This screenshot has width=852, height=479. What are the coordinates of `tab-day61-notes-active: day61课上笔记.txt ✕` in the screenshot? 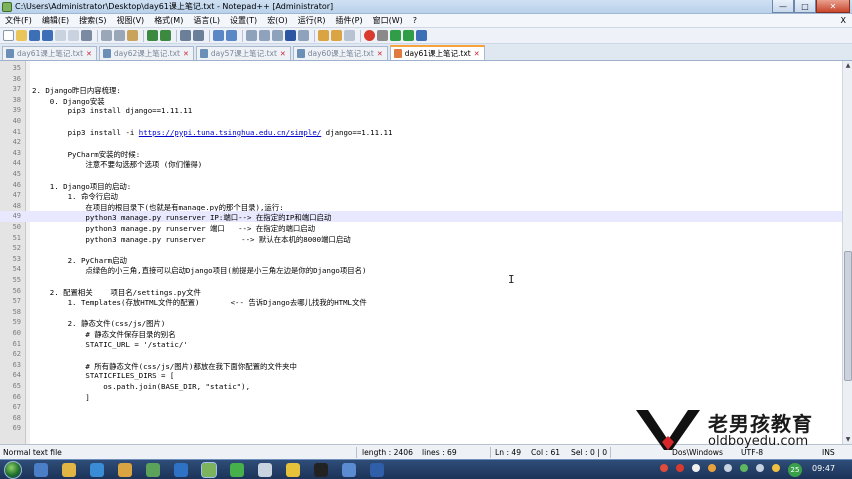 It's located at (437, 52).